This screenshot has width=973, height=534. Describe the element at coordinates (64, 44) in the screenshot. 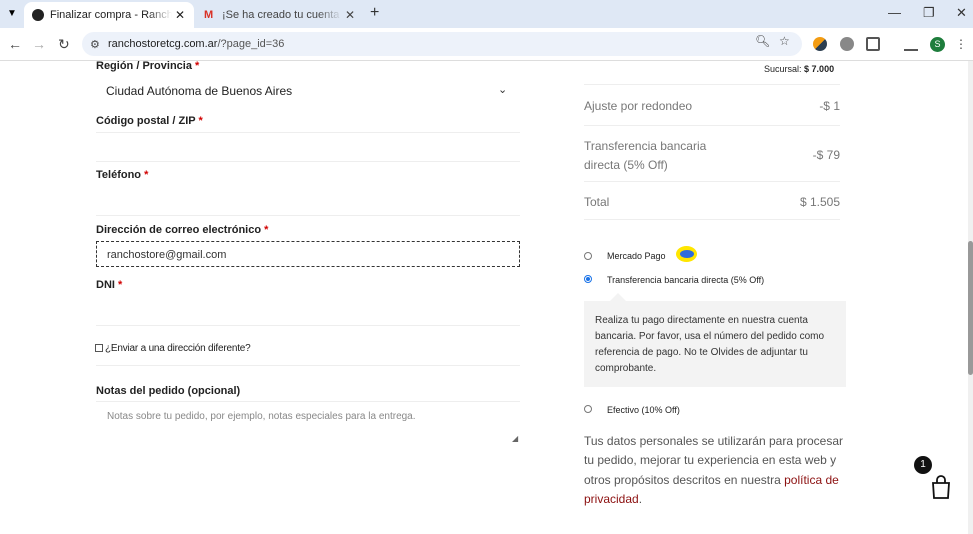

I see `reload-icon: ↻` at that location.